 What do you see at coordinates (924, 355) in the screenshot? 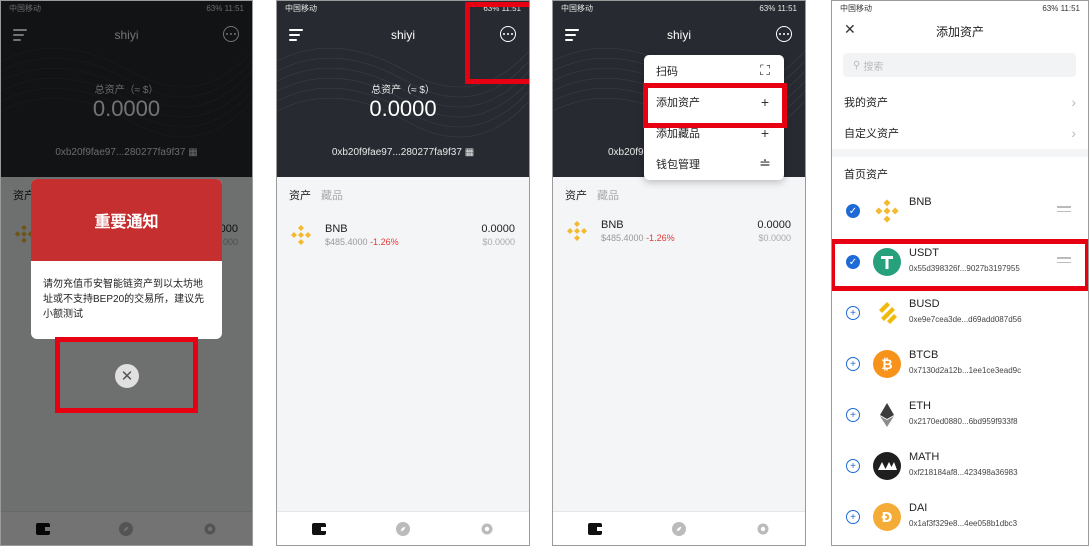
I see `token-name: BTCB` at bounding box center [924, 355].